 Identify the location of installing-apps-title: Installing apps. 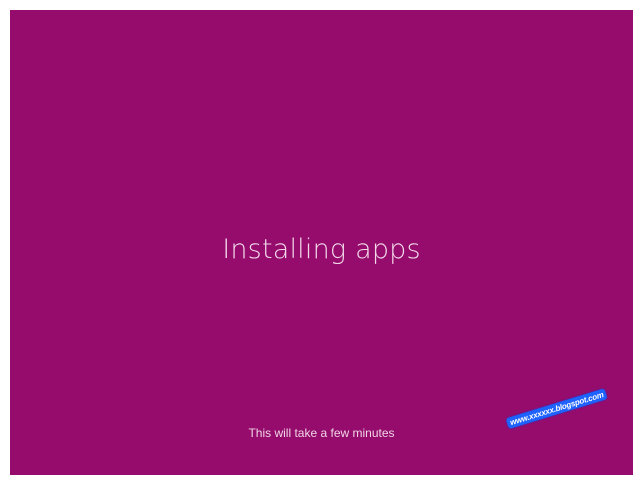
(321, 249).